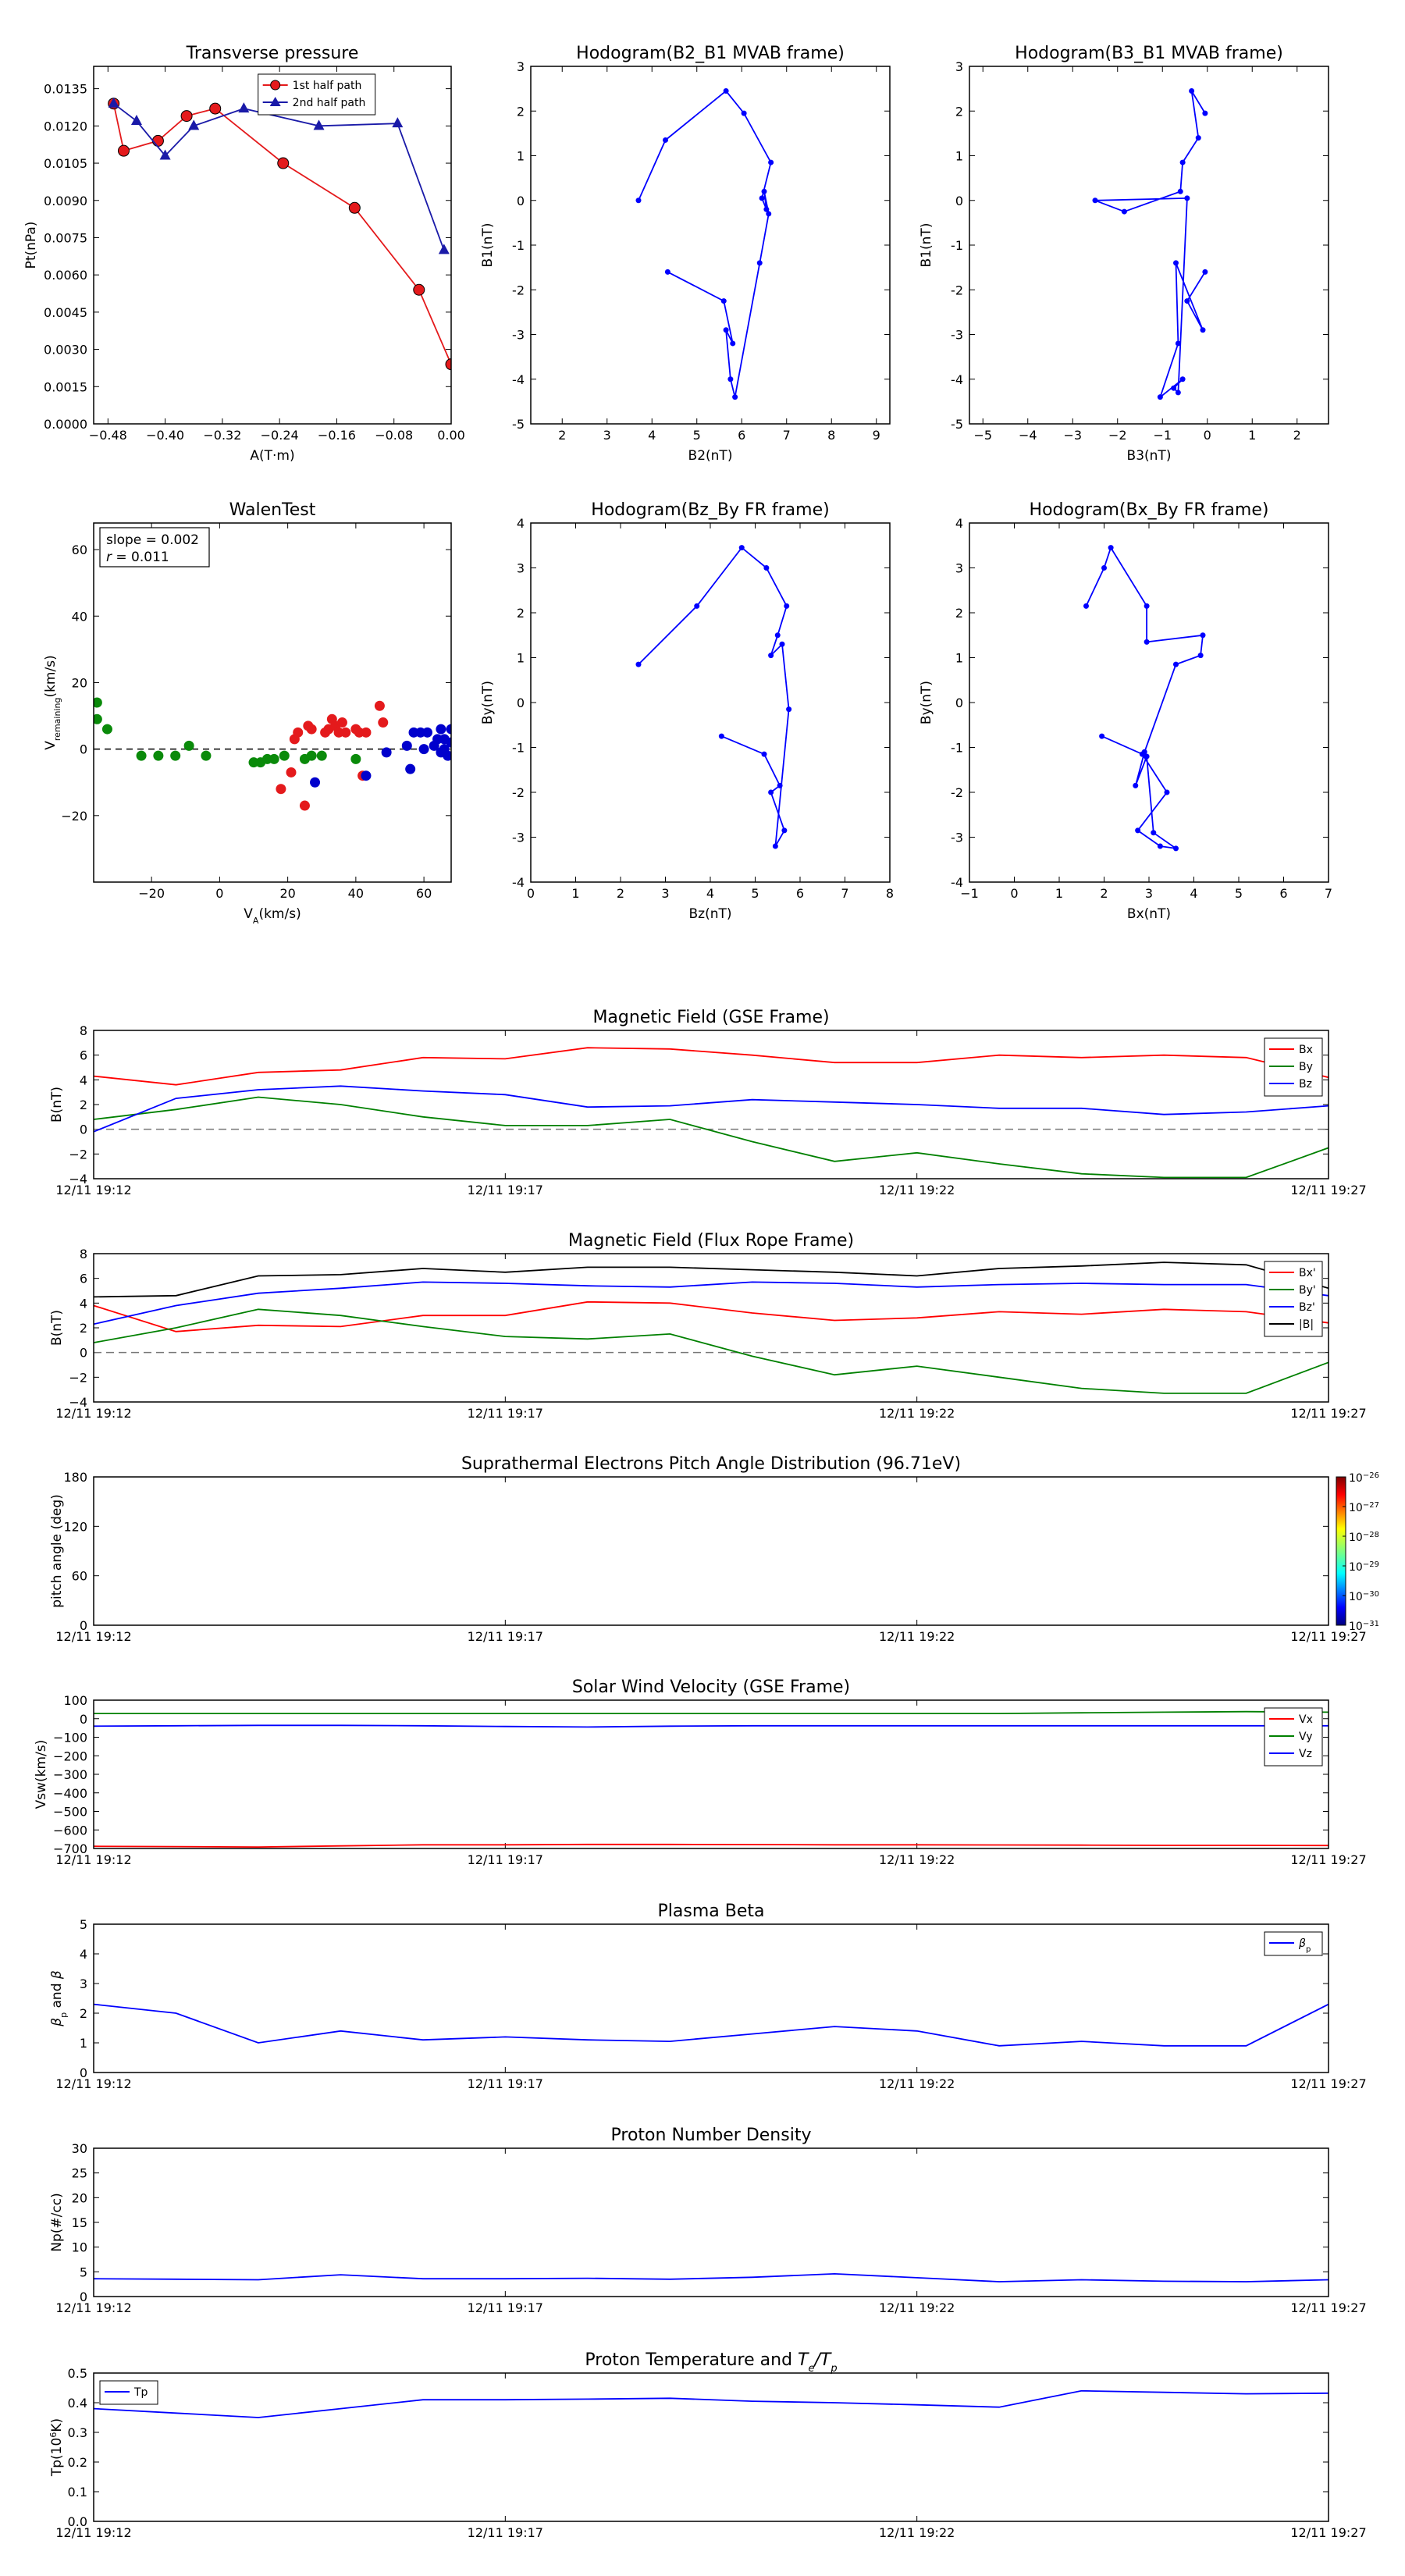  What do you see at coordinates (70, 1738) in the screenshot?
I see `y-tick-label: −100` at bounding box center [70, 1738].